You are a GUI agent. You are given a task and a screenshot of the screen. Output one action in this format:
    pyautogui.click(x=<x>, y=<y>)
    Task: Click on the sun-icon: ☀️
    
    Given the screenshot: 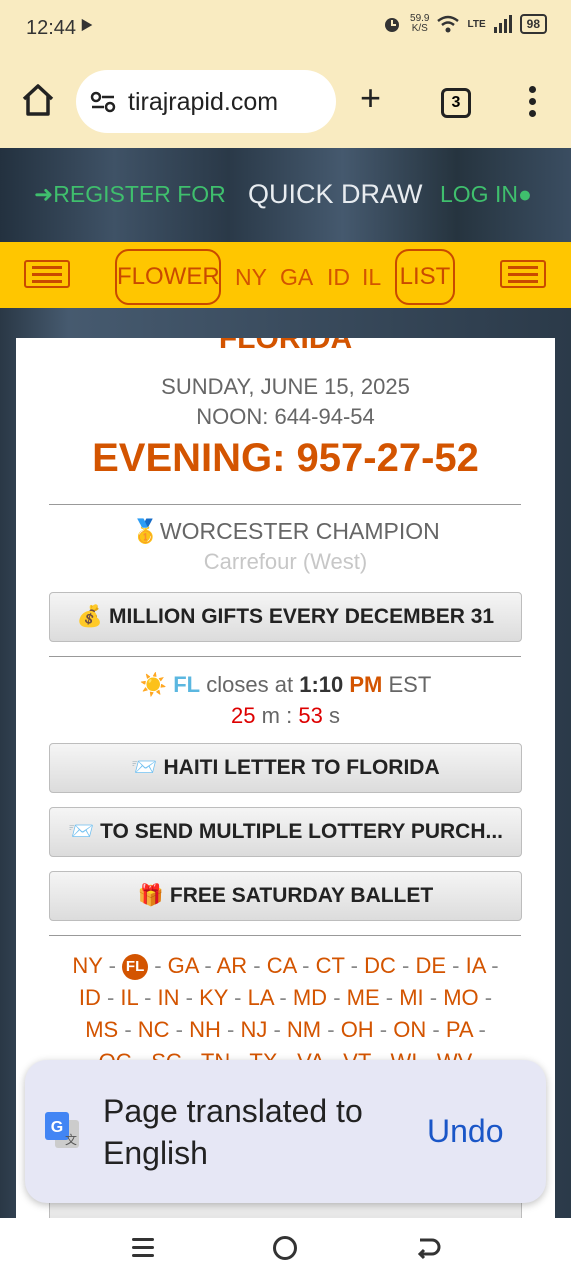 What is the action you would take?
    pyautogui.click(x=153, y=684)
    